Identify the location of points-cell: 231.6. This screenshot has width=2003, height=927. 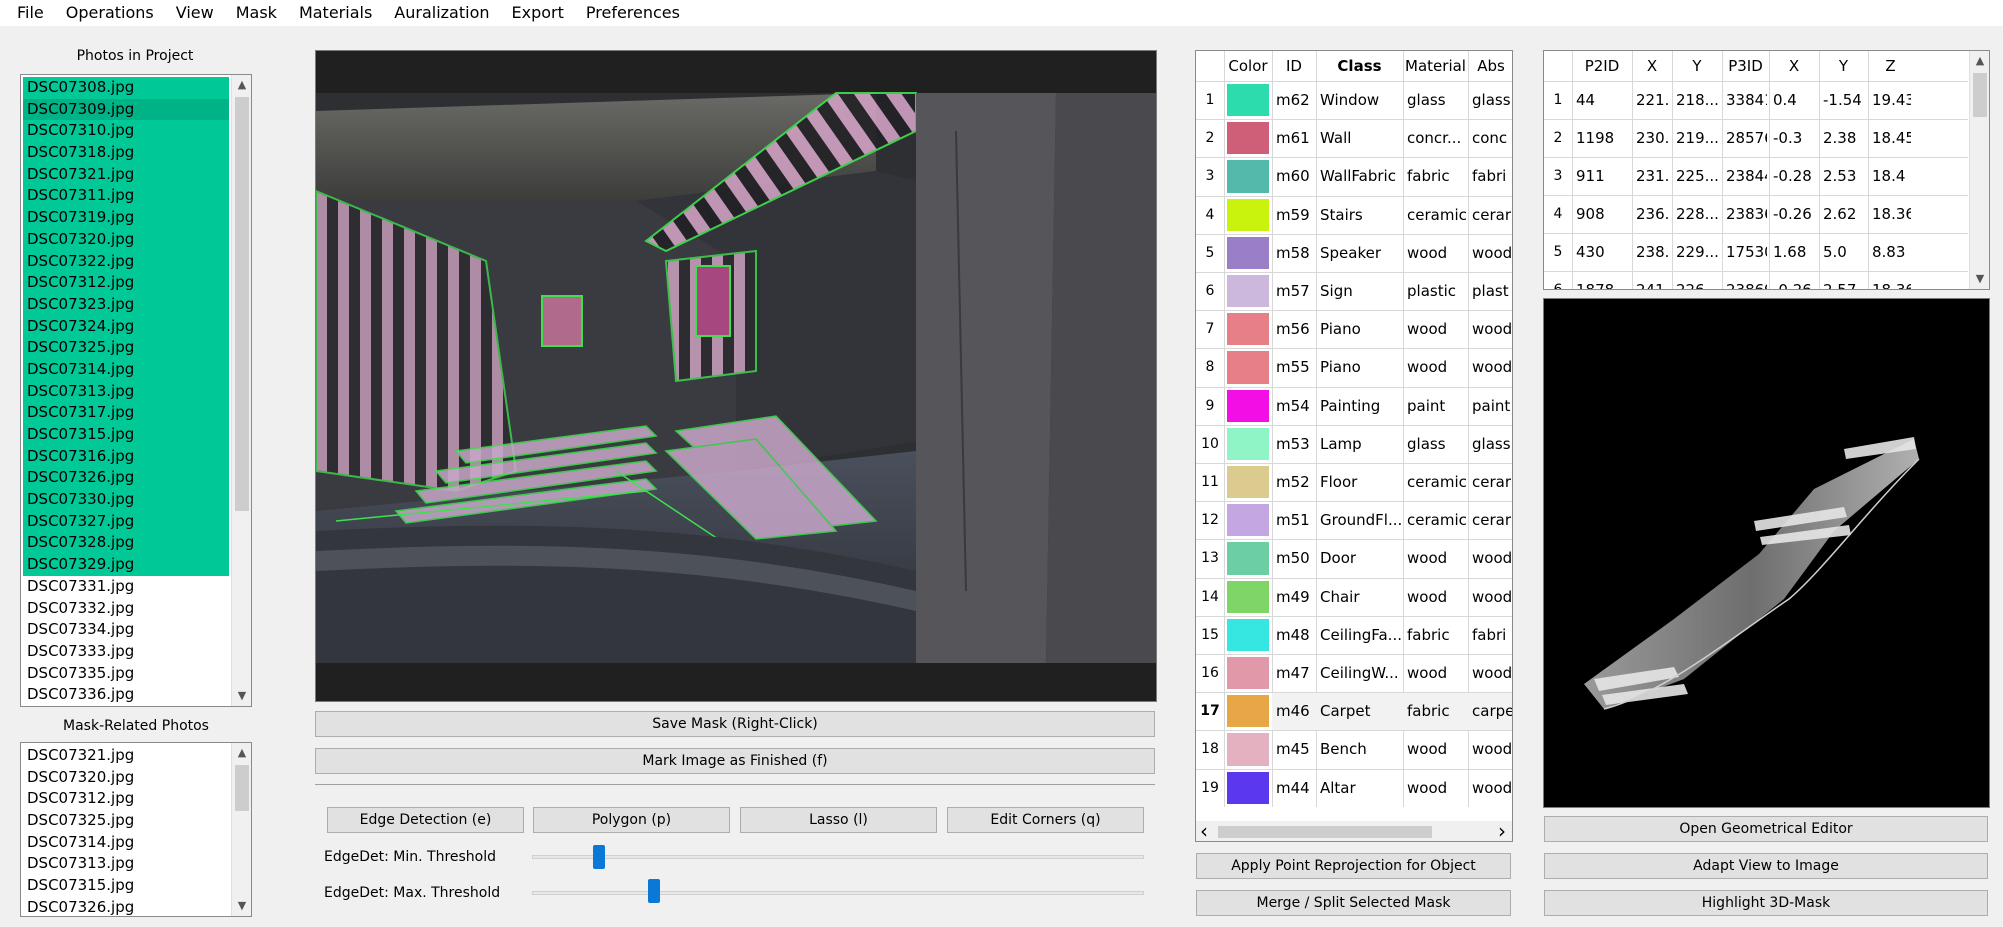
(1653, 176).